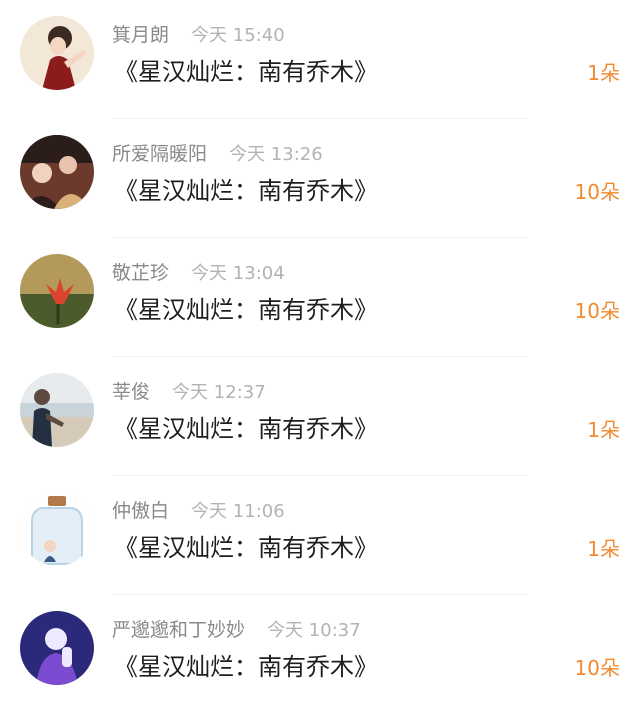 Image resolution: width=640 pixels, height=714 pixels. Describe the element at coordinates (219, 392) in the screenshot. I see `timestamp: 今天 12:37` at that location.